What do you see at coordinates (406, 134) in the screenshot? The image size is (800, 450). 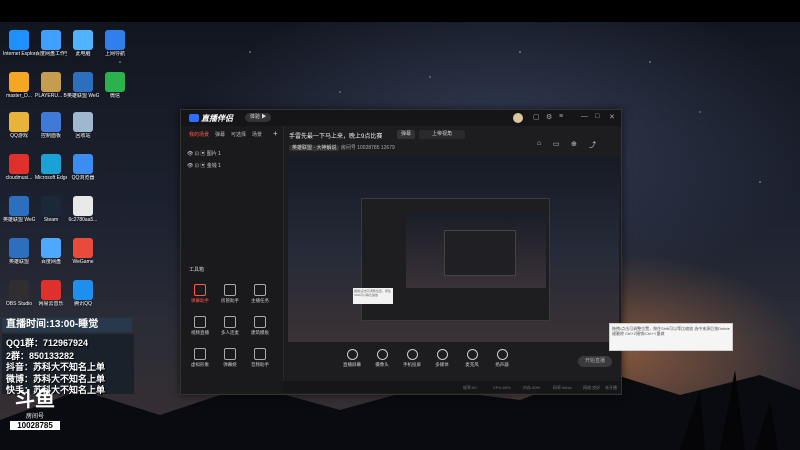 I see `category-badge: 弹幕` at bounding box center [406, 134].